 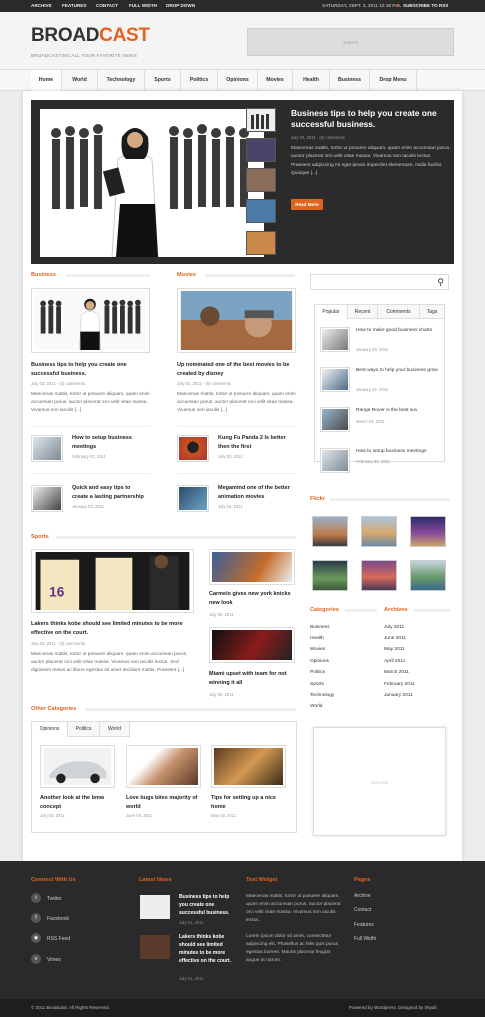 What do you see at coordinates (393, 80) in the screenshot?
I see `nav-item-drop-menu: Drop Menu` at bounding box center [393, 80].